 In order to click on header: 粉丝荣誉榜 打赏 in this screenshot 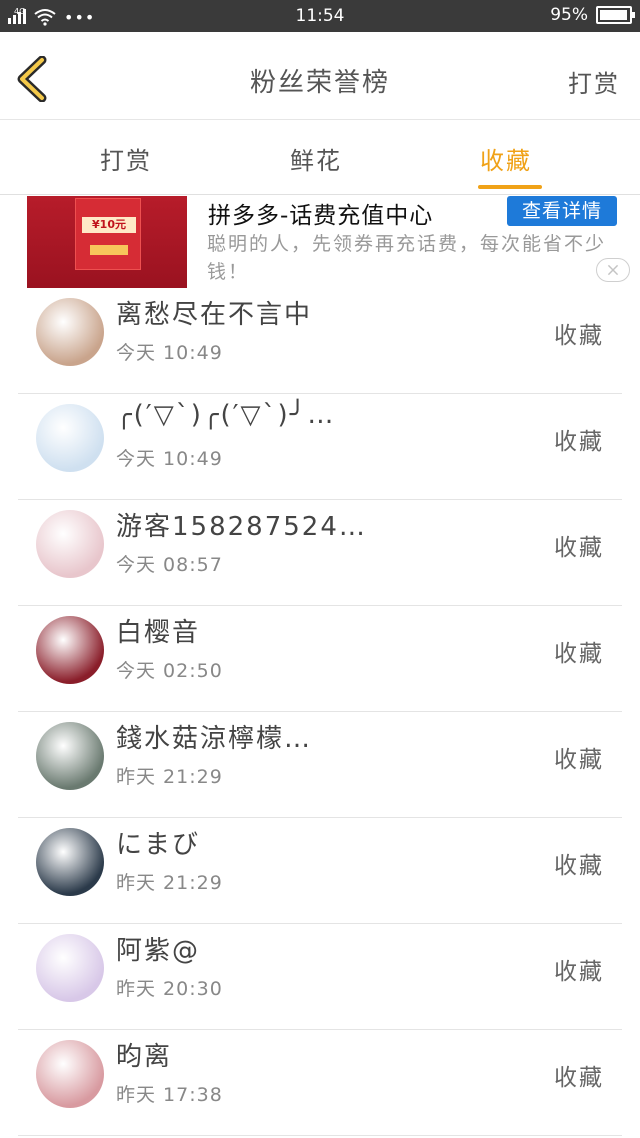, I will do `click(320, 76)`.